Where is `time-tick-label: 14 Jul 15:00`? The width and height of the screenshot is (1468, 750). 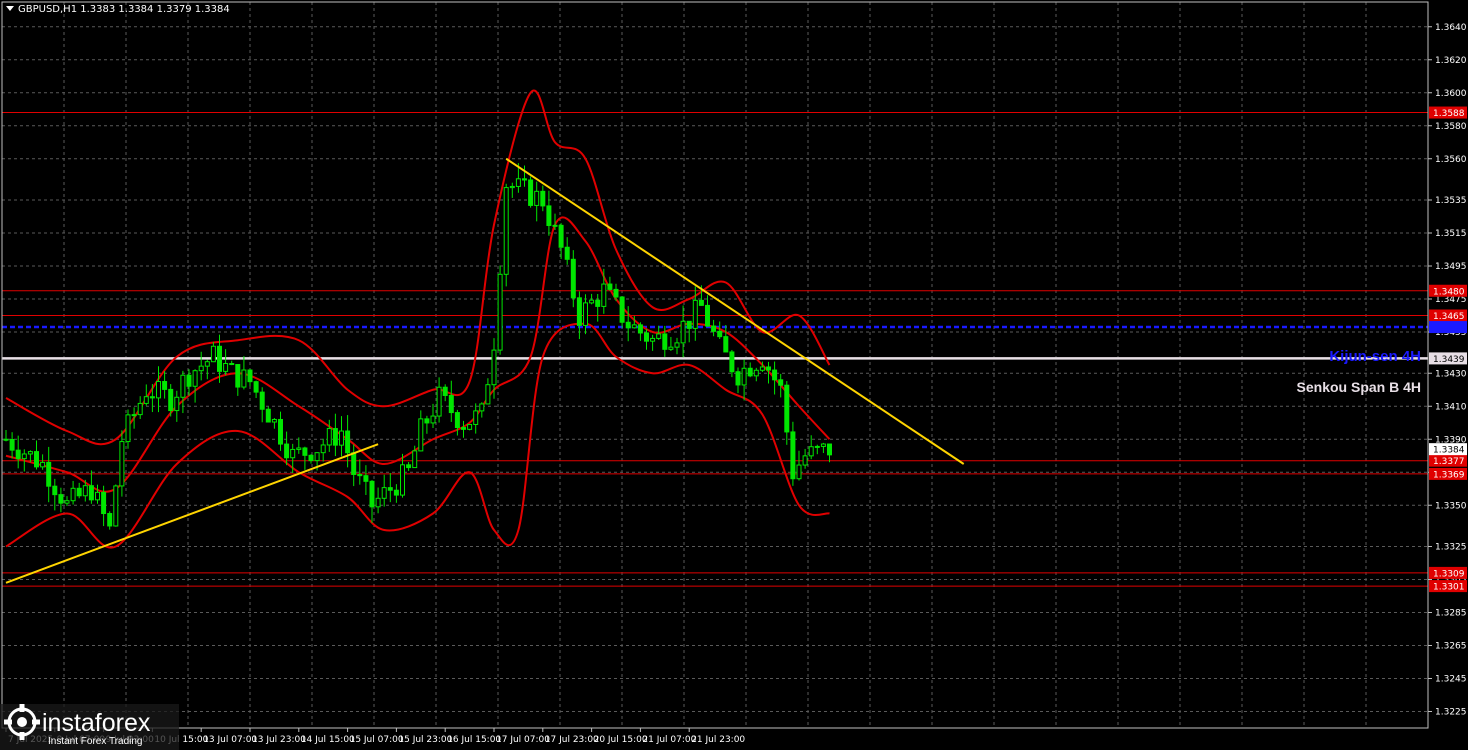 time-tick-label: 14 Jul 15:00 is located at coordinates (328, 740).